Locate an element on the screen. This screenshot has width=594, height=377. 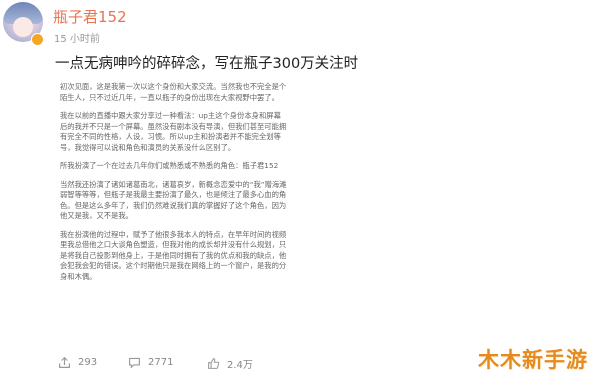
like-button: 2.4万 is located at coordinates (230, 363).